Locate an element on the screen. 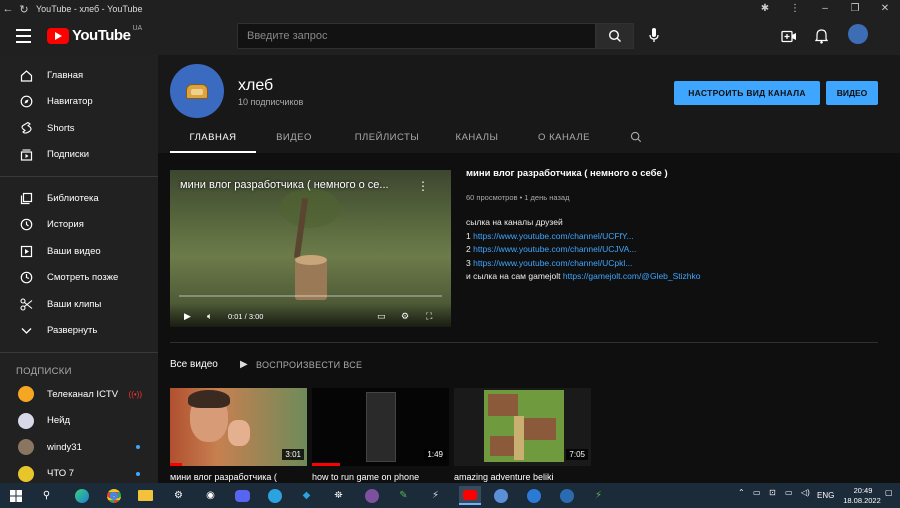 This screenshot has height=508, width=900. window-title: YouTube - хлеб - YouTube is located at coordinates (89, 9).